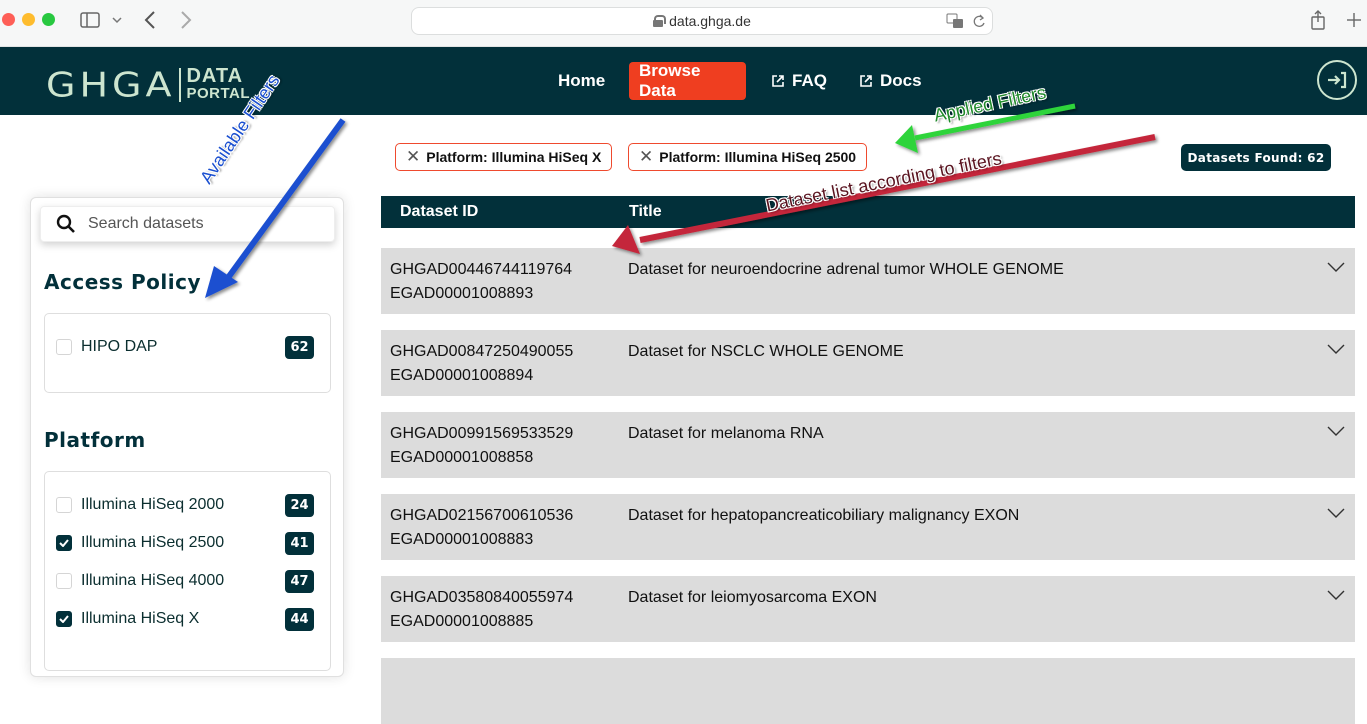  What do you see at coordinates (185, 347) in the screenshot?
I see `facet-option-hipo-dap: HIPO DAP 62` at bounding box center [185, 347].